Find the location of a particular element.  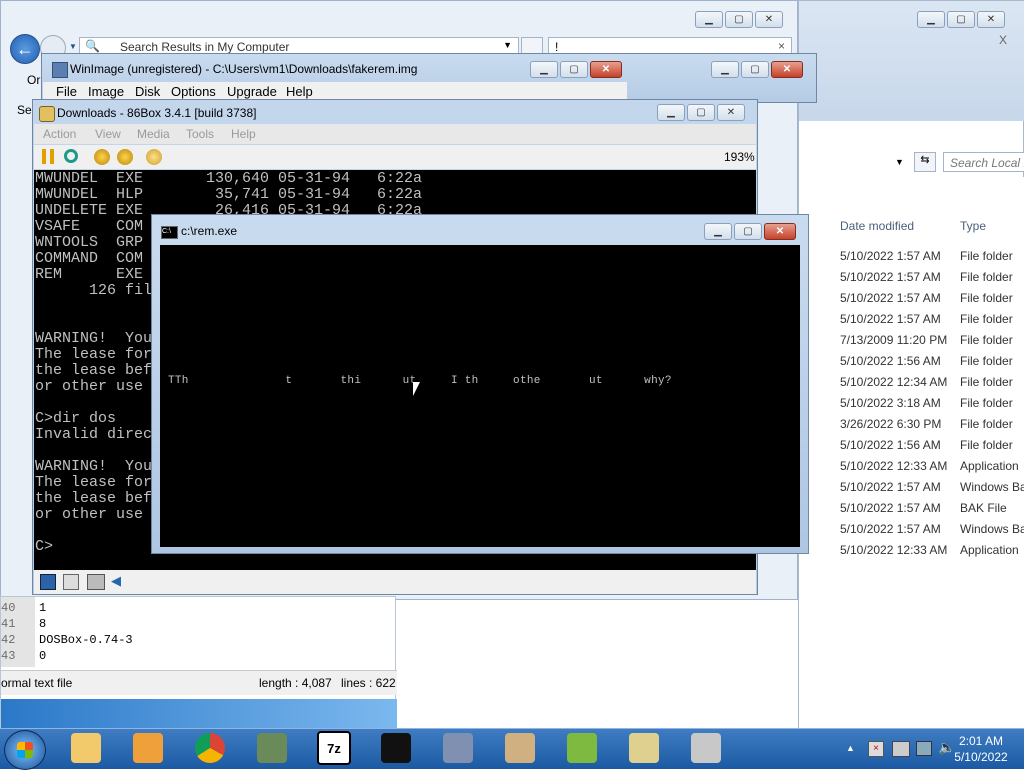

row-date: 7/13/2009 11:20 PM is located at coordinates (894, 340).